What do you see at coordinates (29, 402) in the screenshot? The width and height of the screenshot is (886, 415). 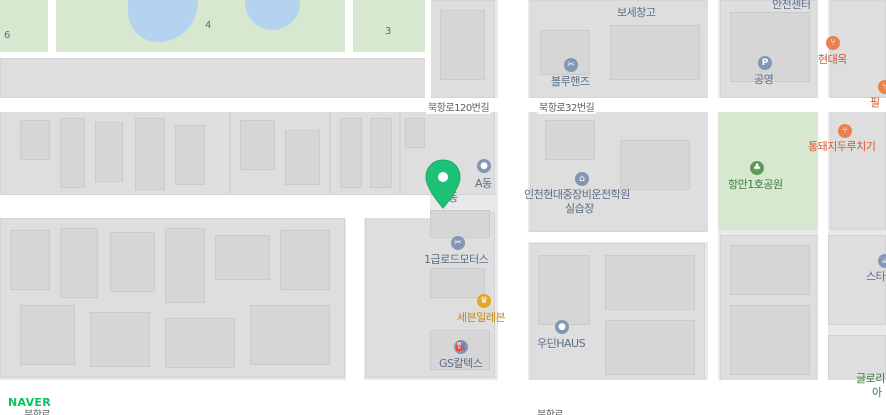 I see `naver-logo: NAVER` at bounding box center [29, 402].